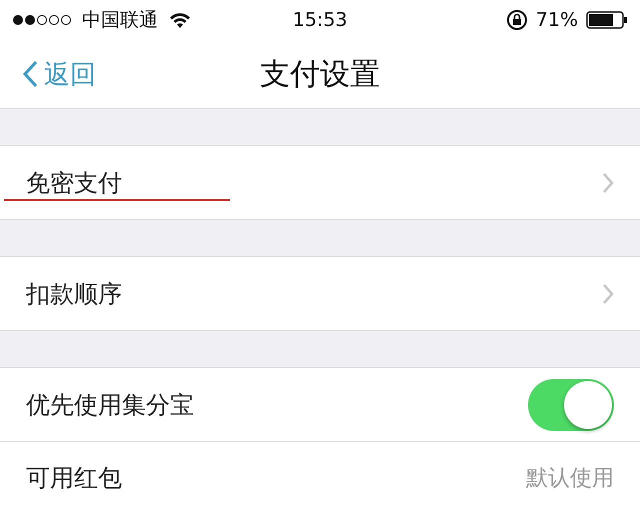 The width and height of the screenshot is (640, 513). I want to click on clock-time: 15:53, so click(320, 20).